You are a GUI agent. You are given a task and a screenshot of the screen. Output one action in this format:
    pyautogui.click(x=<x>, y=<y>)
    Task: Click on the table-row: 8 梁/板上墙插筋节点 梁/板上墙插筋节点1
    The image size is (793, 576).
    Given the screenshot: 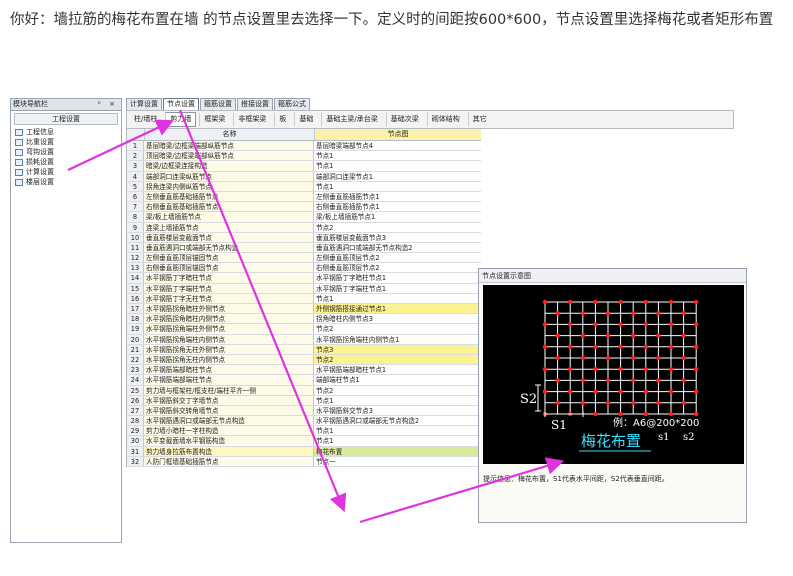 What is the action you would take?
    pyautogui.click(x=304, y=217)
    